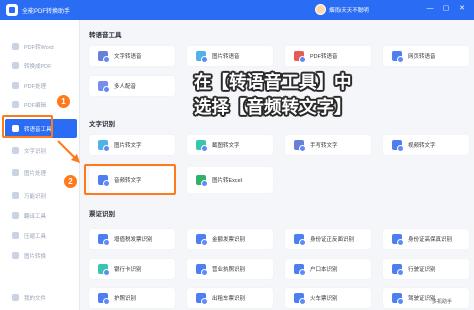 The image size is (474, 310). What do you see at coordinates (15, 150) in the screenshot?
I see `ocr-icon` at bounding box center [15, 150].